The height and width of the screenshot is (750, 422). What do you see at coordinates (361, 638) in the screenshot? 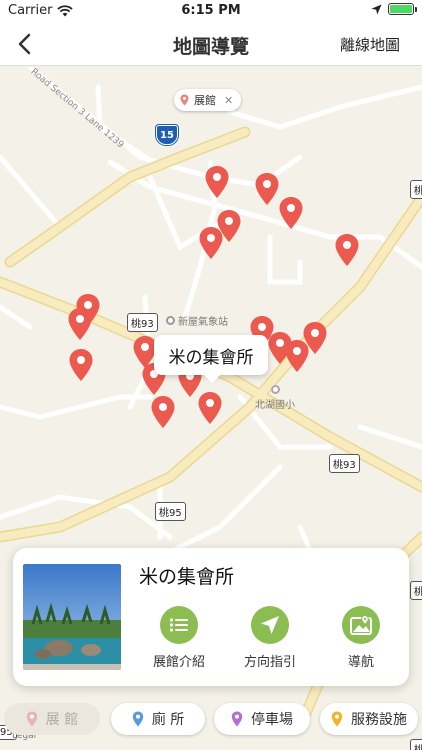
I see `navigate-button: 導航` at bounding box center [361, 638].